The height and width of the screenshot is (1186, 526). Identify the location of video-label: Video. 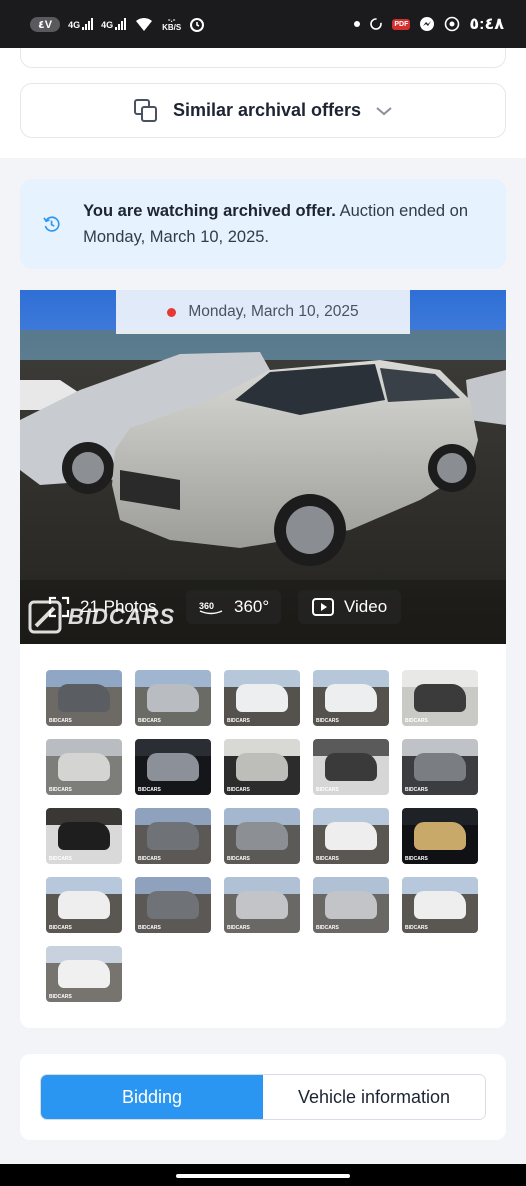
(366, 606).